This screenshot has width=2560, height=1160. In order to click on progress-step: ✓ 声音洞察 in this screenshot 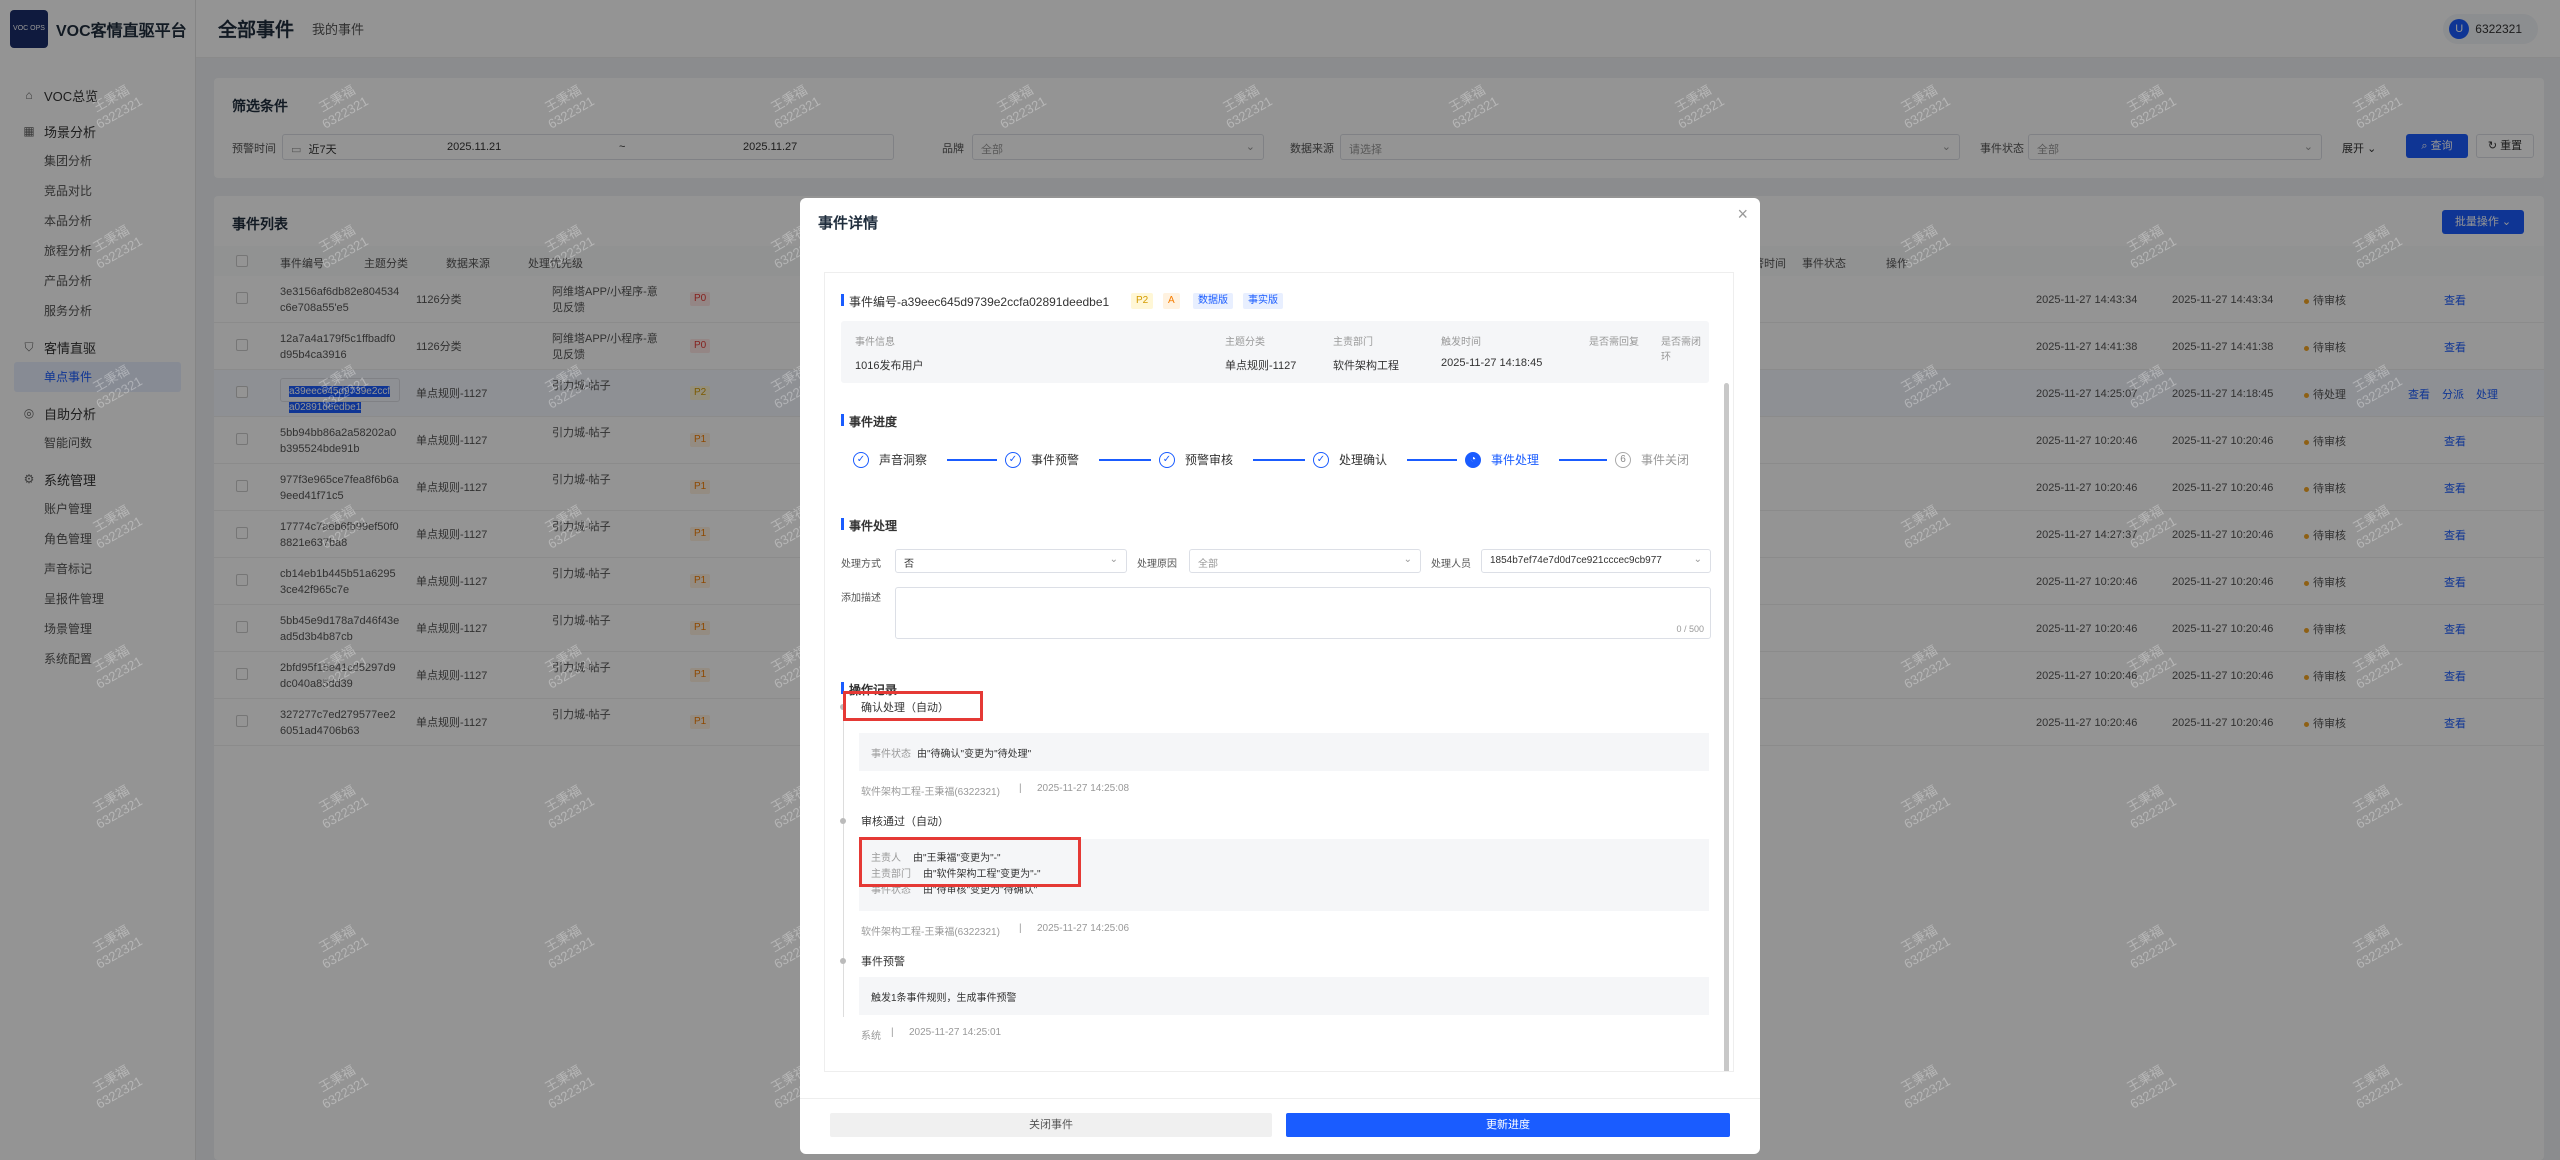, I will do `click(890, 459)`.